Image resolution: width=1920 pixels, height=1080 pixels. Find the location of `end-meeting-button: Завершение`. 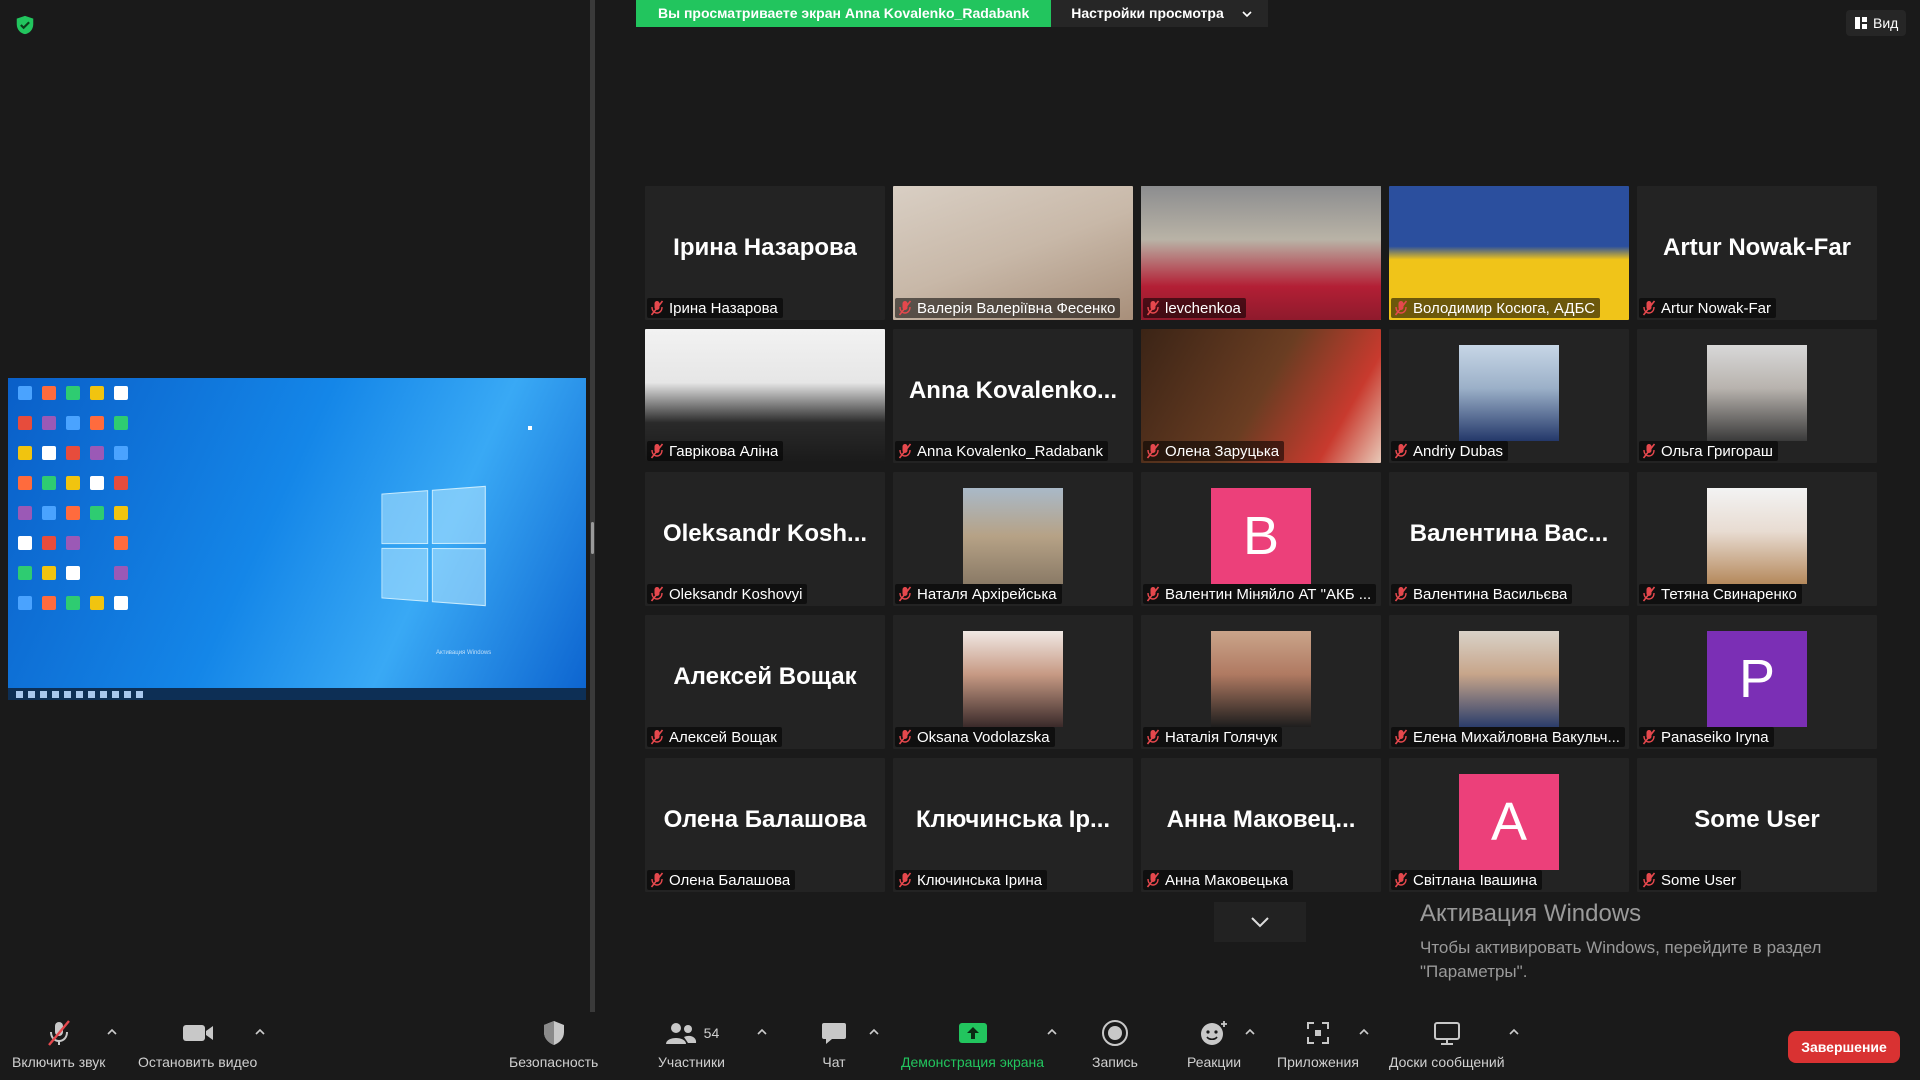

end-meeting-button: Завершение is located at coordinates (1844, 1047).